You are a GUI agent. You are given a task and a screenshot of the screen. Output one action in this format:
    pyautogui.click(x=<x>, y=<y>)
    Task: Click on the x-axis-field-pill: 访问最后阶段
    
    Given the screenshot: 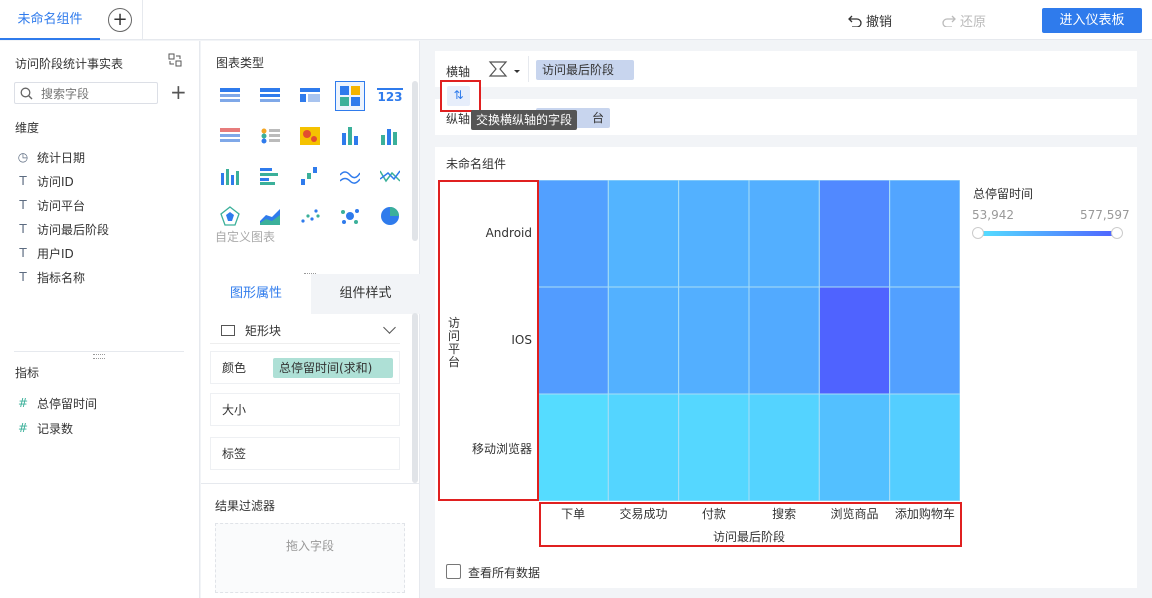 What is the action you would take?
    pyautogui.click(x=585, y=70)
    